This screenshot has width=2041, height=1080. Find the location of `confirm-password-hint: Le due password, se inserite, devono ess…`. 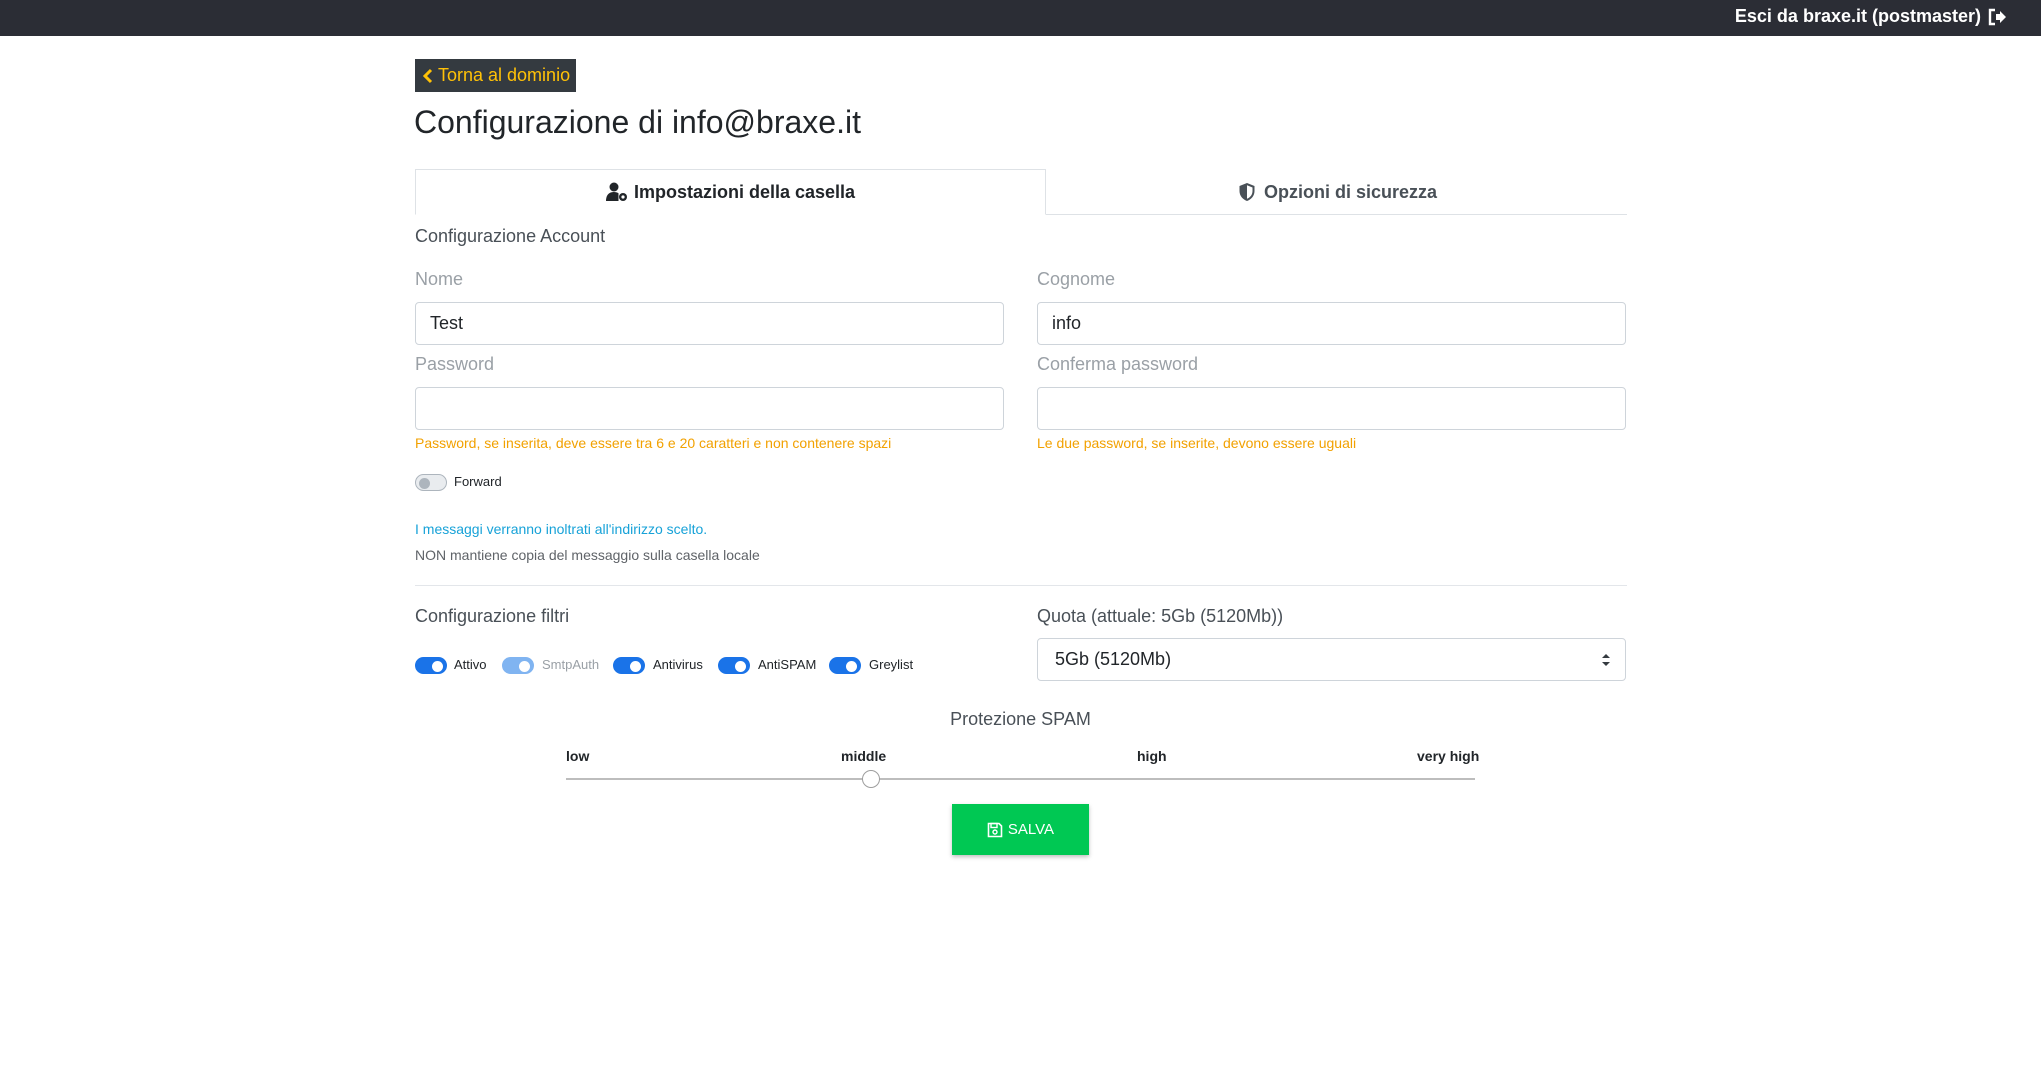

confirm-password-hint: Le due password, se inserite, devono ess… is located at coordinates (1197, 443).